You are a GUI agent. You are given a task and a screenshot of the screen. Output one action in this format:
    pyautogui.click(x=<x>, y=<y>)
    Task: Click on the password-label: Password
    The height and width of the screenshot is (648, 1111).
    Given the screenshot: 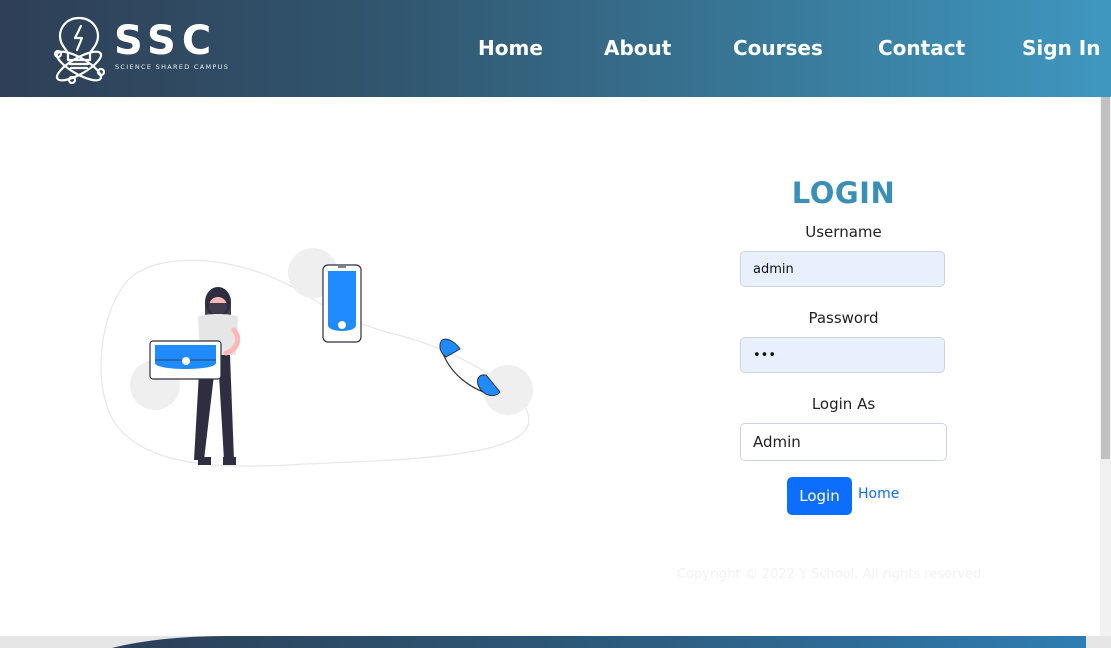 What is the action you would take?
    pyautogui.click(x=843, y=318)
    